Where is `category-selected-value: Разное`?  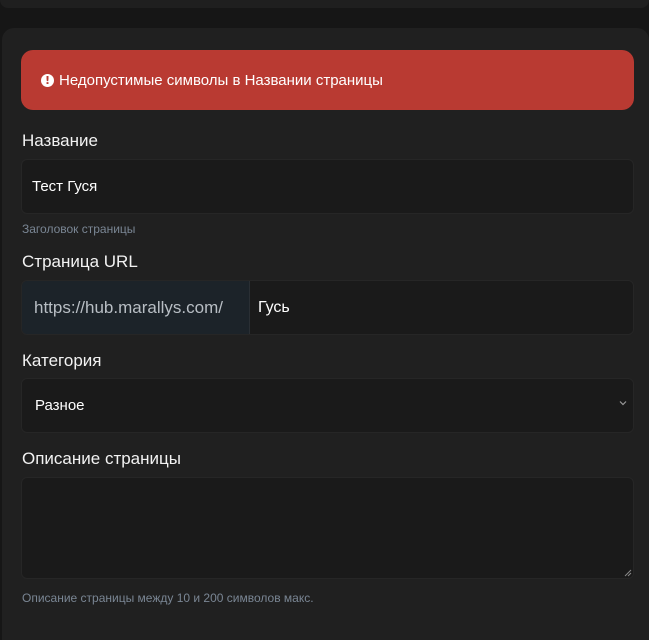 category-selected-value: Разное is located at coordinates (60, 405).